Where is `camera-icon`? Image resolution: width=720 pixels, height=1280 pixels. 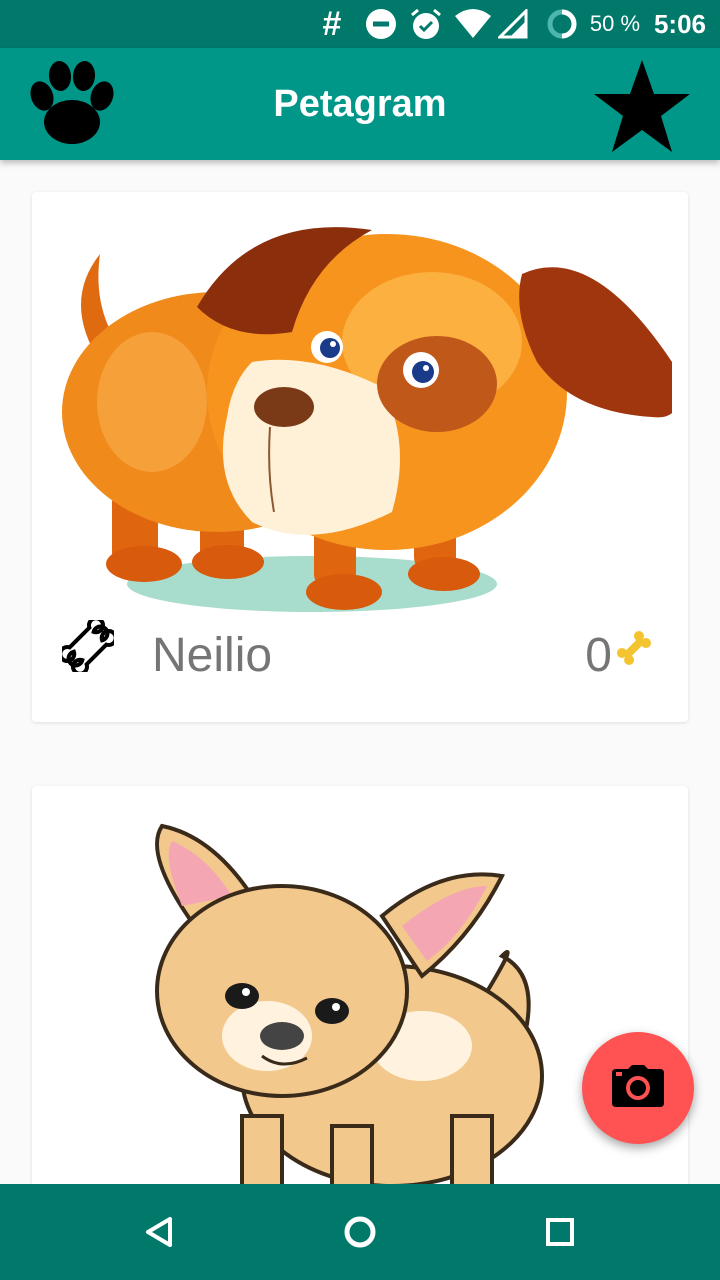 camera-icon is located at coordinates (638, 1088).